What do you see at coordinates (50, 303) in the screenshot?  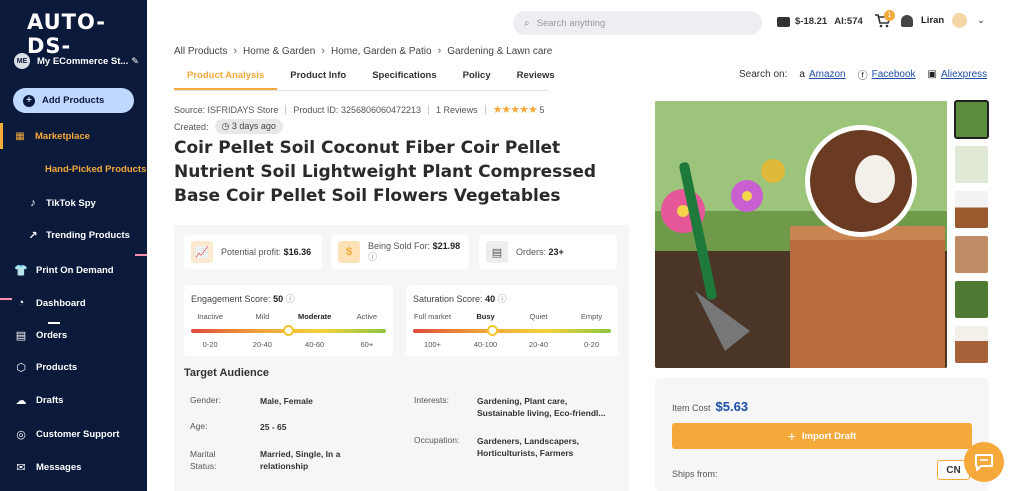 I see `sidebar-item-dashboard: ◔ Dashboard` at bounding box center [50, 303].